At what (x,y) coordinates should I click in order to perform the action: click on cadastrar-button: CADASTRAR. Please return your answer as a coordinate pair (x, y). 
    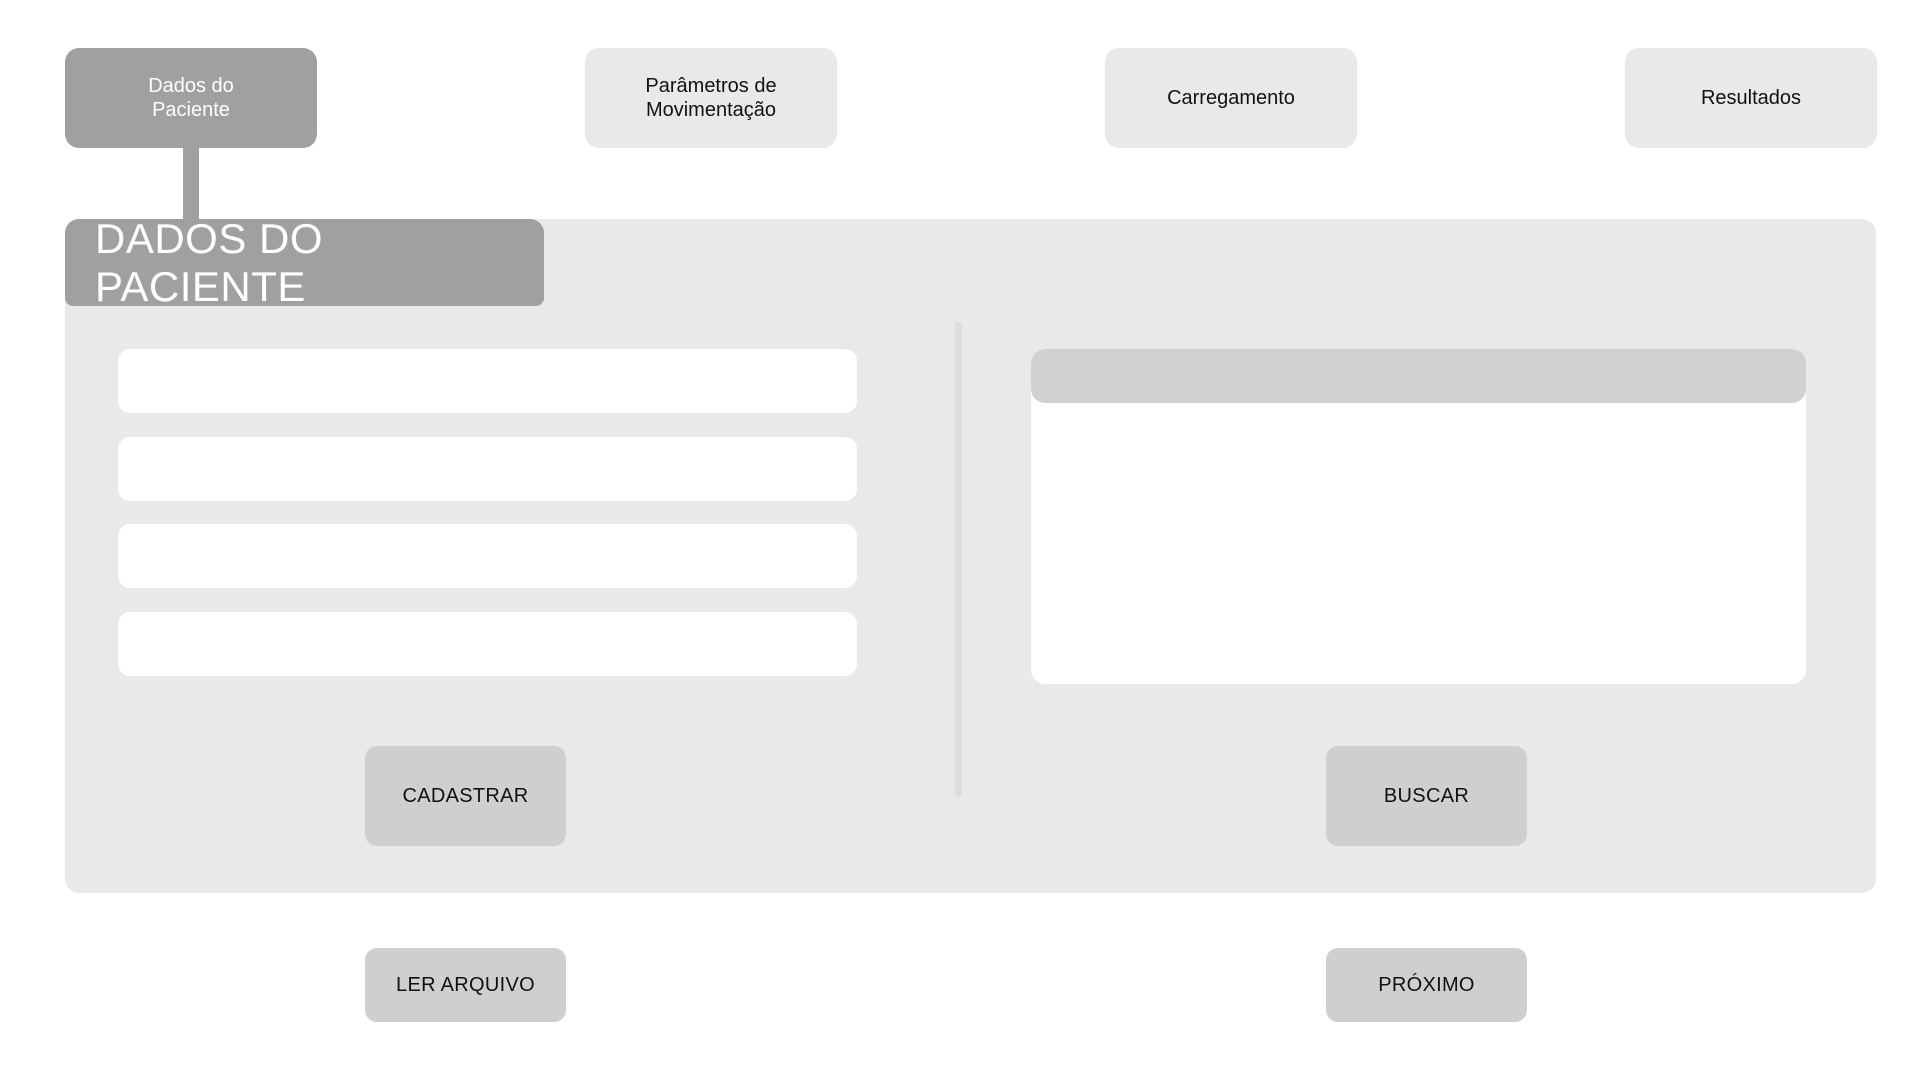
    Looking at the image, I should click on (465, 796).